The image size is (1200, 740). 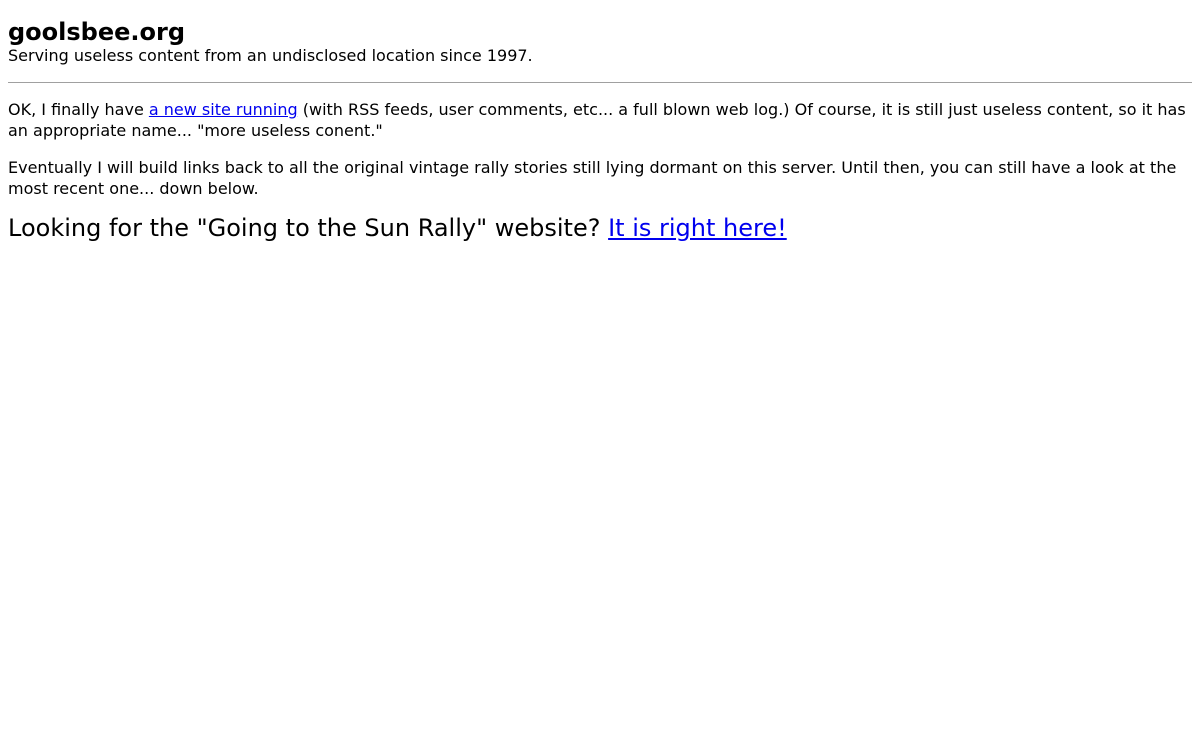 I want to click on intro-text-before-link: OK, I finally have, so click(x=78, y=109).